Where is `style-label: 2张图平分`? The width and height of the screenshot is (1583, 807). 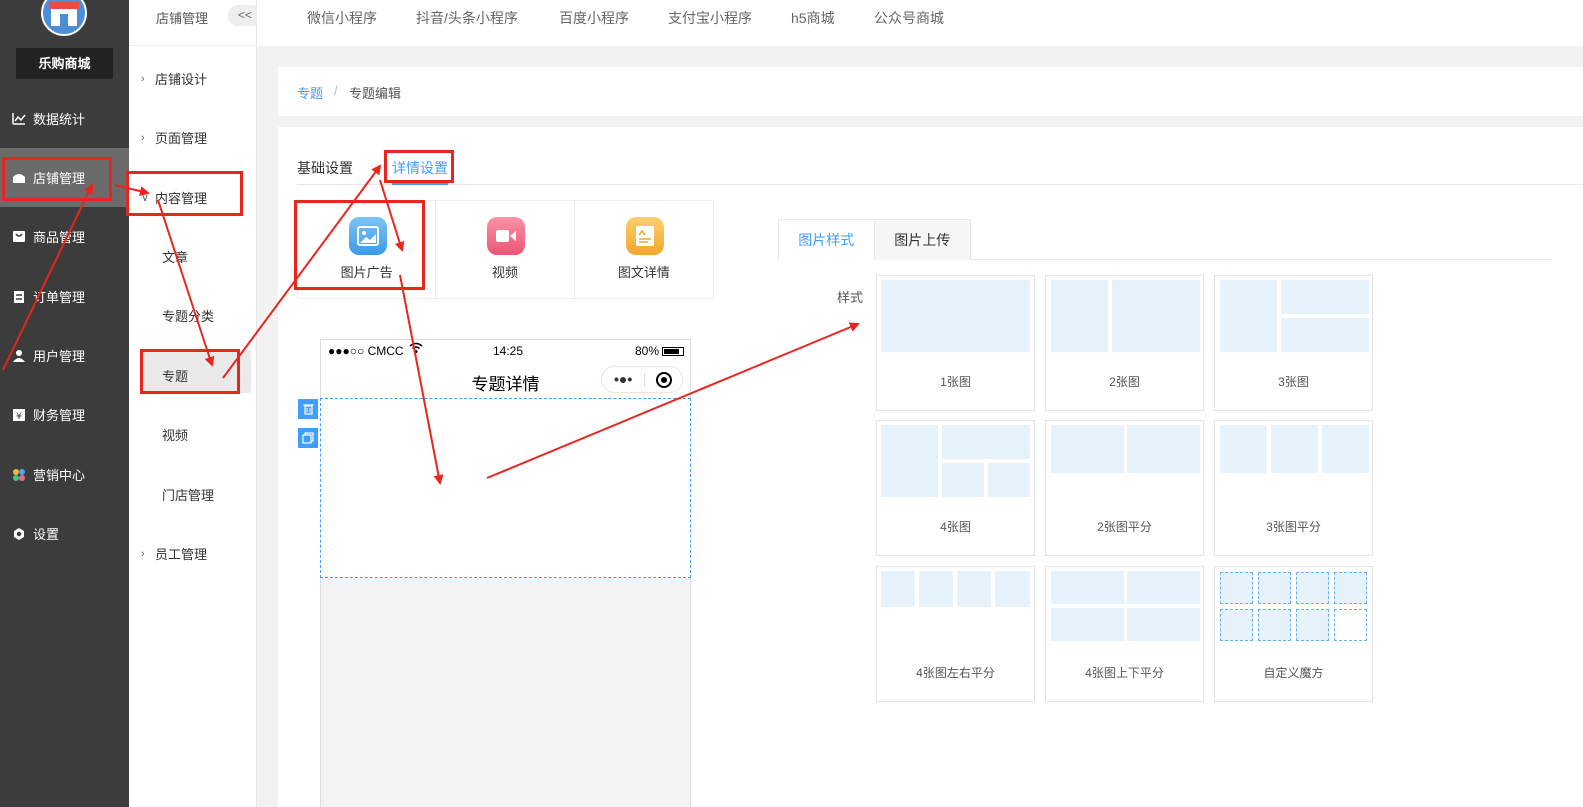
style-label: 2张图平分 is located at coordinates (1124, 527).